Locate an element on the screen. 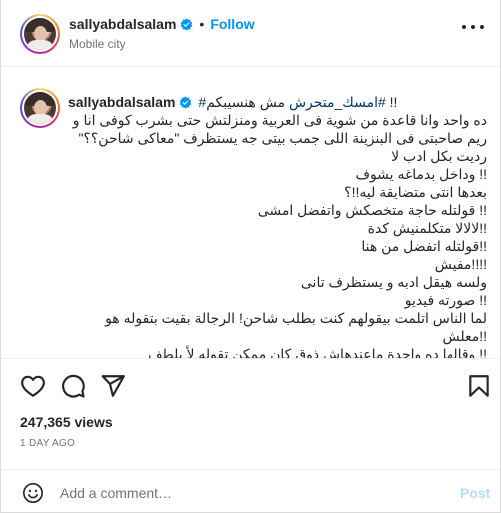 The height and width of the screenshot is (513, 501). comment-bar: Post is located at coordinates (250, 490).